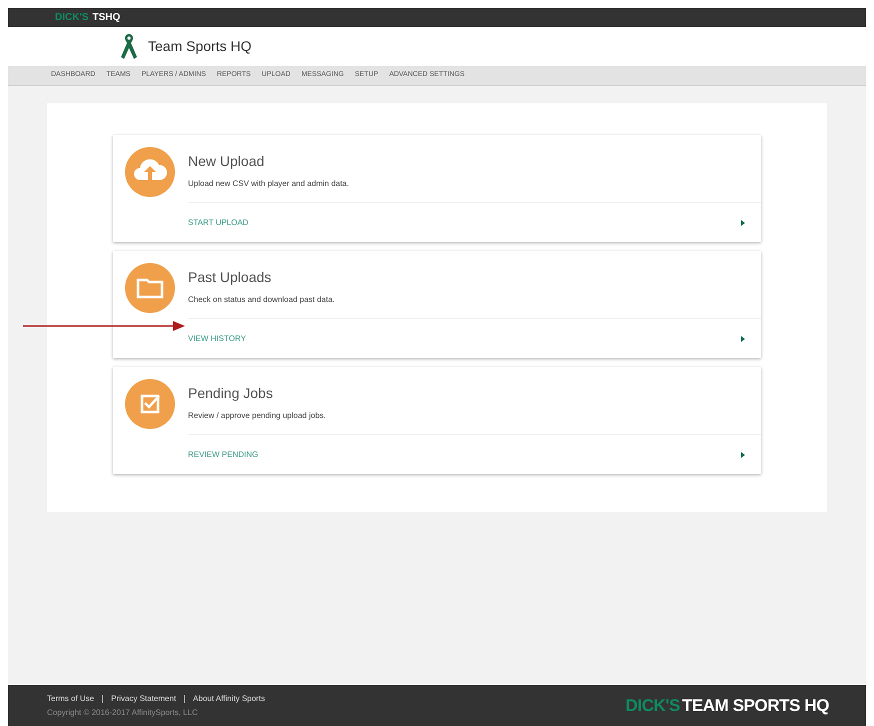 Image resolution: width=874 pixels, height=726 pixels. I want to click on logo-text: TEAM SPORTS HQ, so click(755, 705).